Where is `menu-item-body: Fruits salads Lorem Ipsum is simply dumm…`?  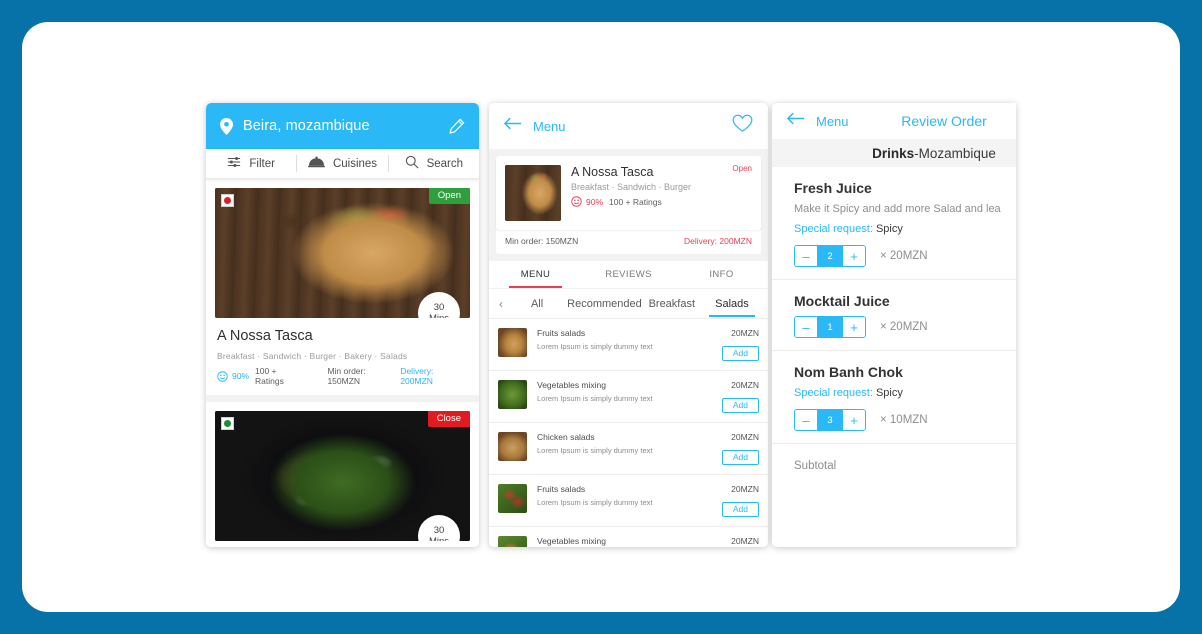 menu-item-body: Fruits salads Lorem Ipsum is simply dumm… is located at coordinates (622, 339).